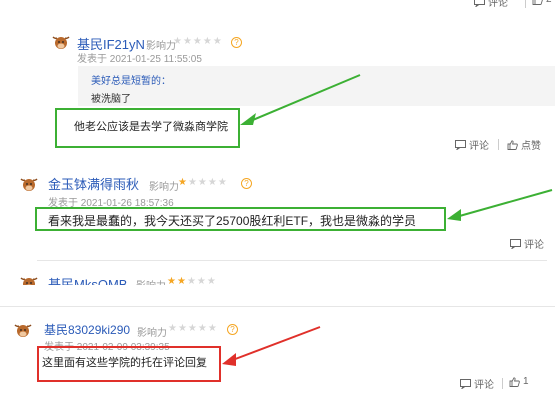 The height and width of the screenshot is (411, 555). What do you see at coordinates (248, 119) in the screenshot?
I see `arrow-green-1-head` at bounding box center [248, 119].